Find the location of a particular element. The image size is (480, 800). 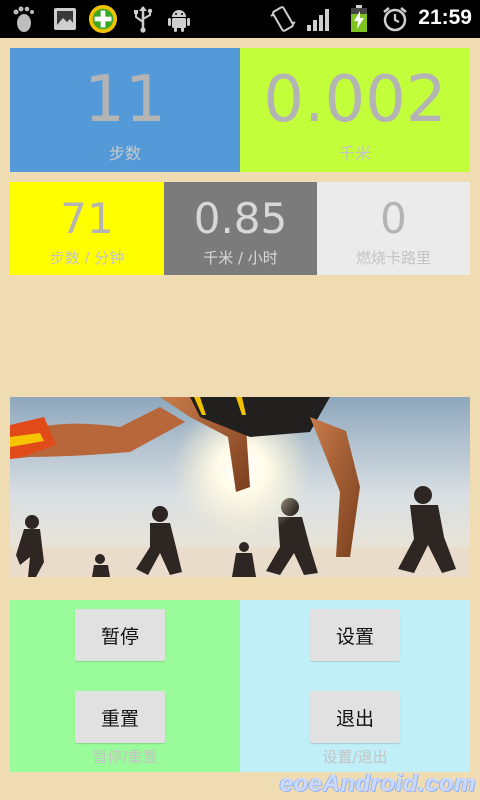

calories-value: 0 is located at coordinates (393, 218).